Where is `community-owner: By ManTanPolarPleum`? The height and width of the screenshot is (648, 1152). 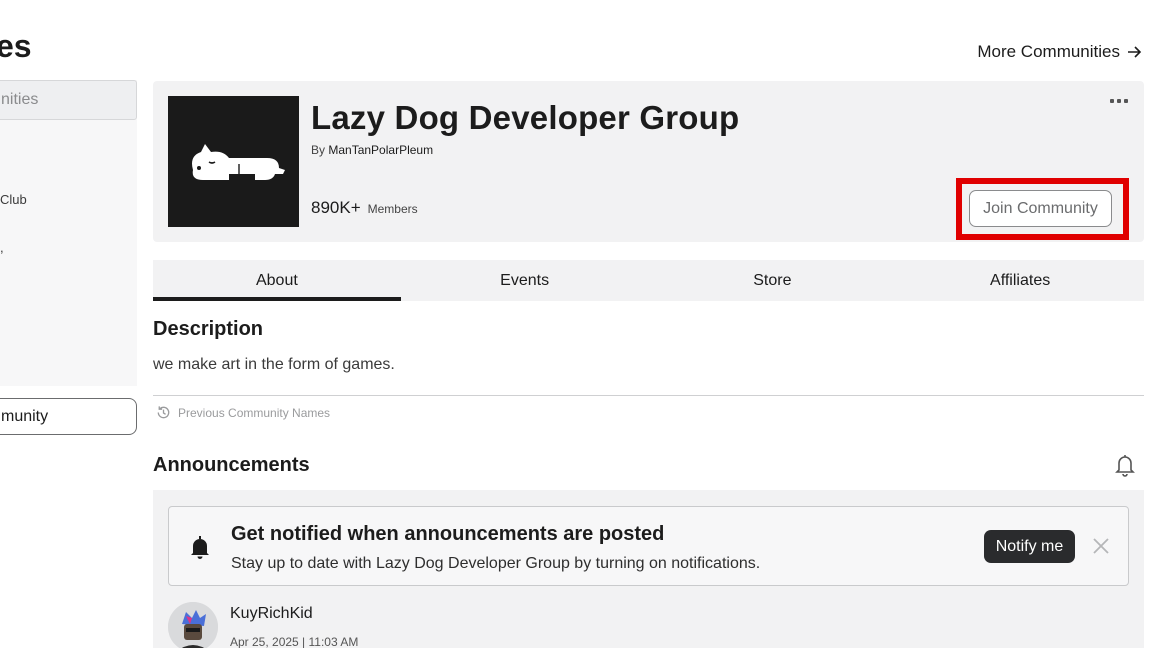
community-owner: By ManTanPolarPleum is located at coordinates (372, 150).